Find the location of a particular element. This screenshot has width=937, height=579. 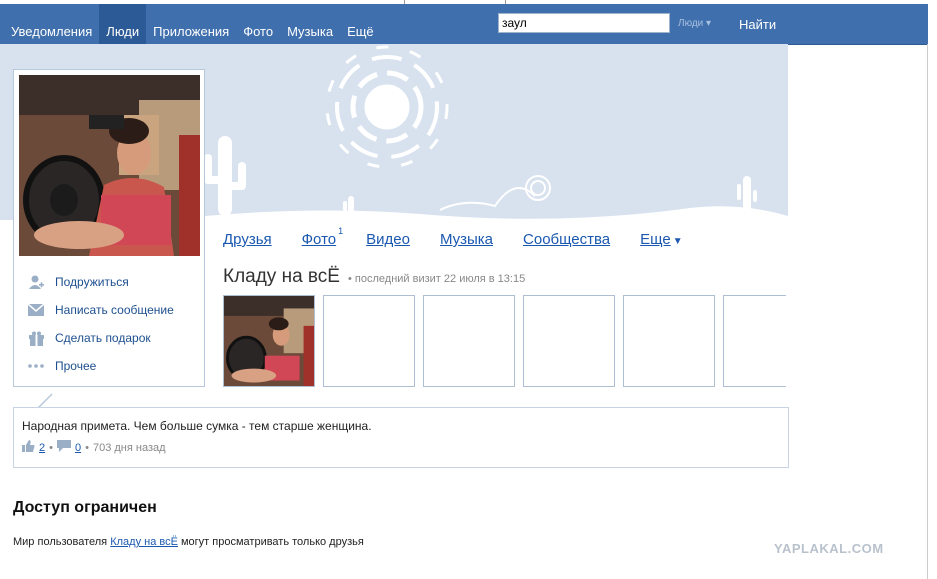

access-restricted-title: Доступ ограничен is located at coordinates (85, 507).